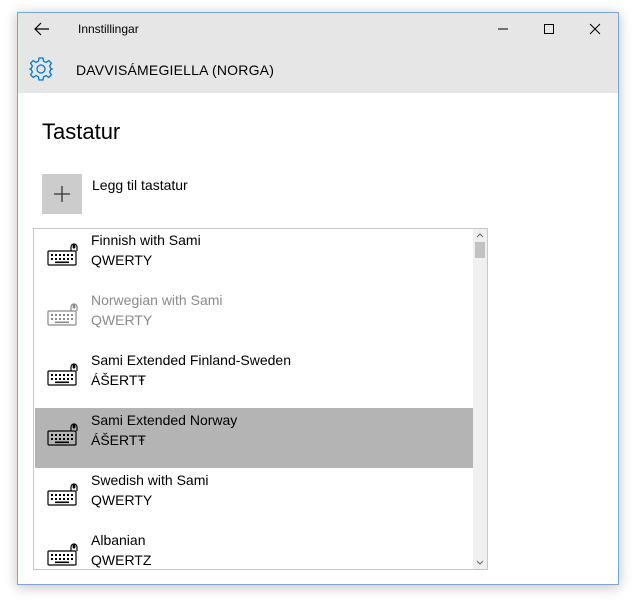 This screenshot has height=613, width=640. What do you see at coordinates (480, 250) in the screenshot?
I see `scroll-thumb` at bounding box center [480, 250].